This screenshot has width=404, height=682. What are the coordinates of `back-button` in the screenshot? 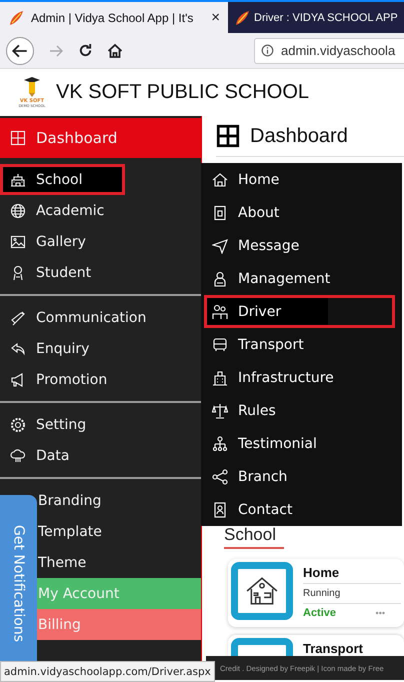 It's located at (20, 50).